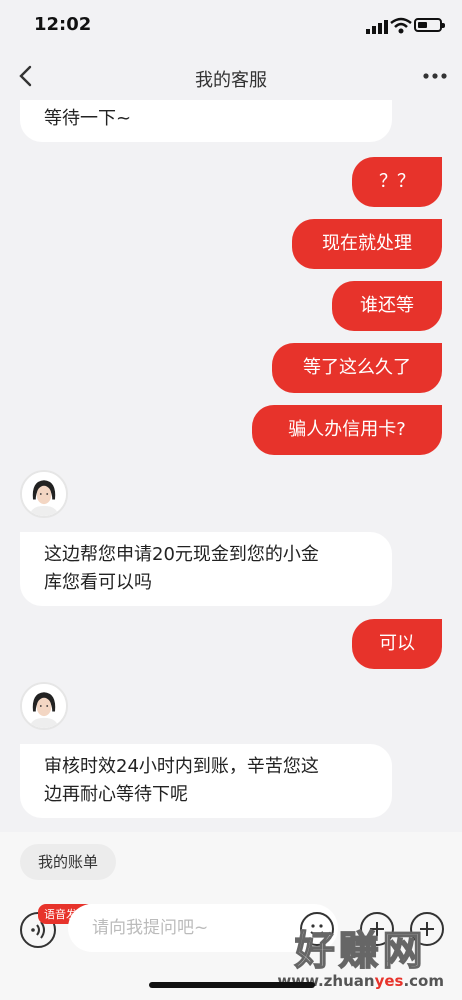 Image resolution: width=462 pixels, height=1000 pixels. What do you see at coordinates (231, 25) in the screenshot?
I see `status-bar: 12:02` at bounding box center [231, 25].